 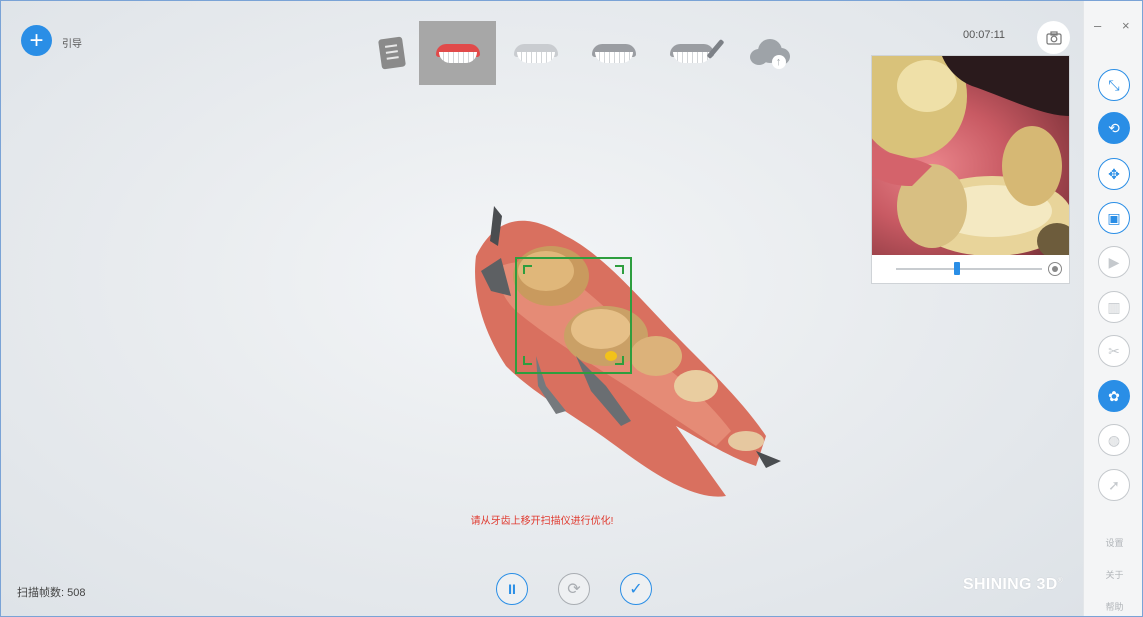 I want to click on delete-button: ▥, so click(x=1114, y=307).